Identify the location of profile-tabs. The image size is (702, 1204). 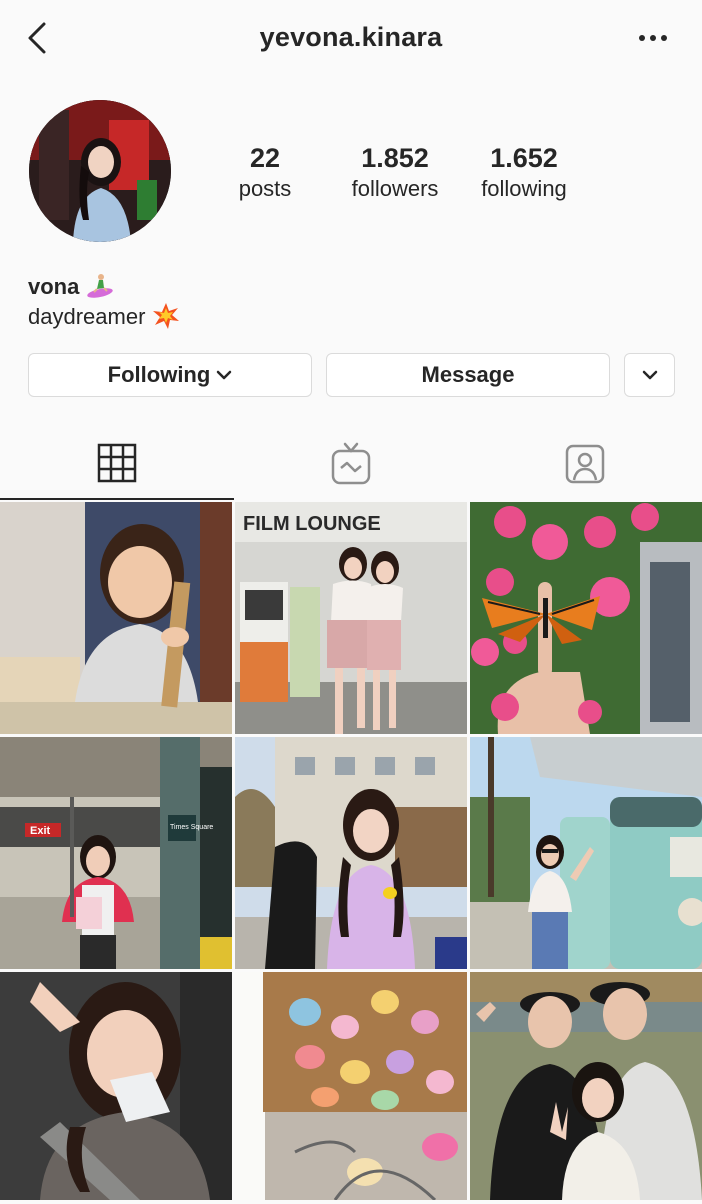
(351, 464).